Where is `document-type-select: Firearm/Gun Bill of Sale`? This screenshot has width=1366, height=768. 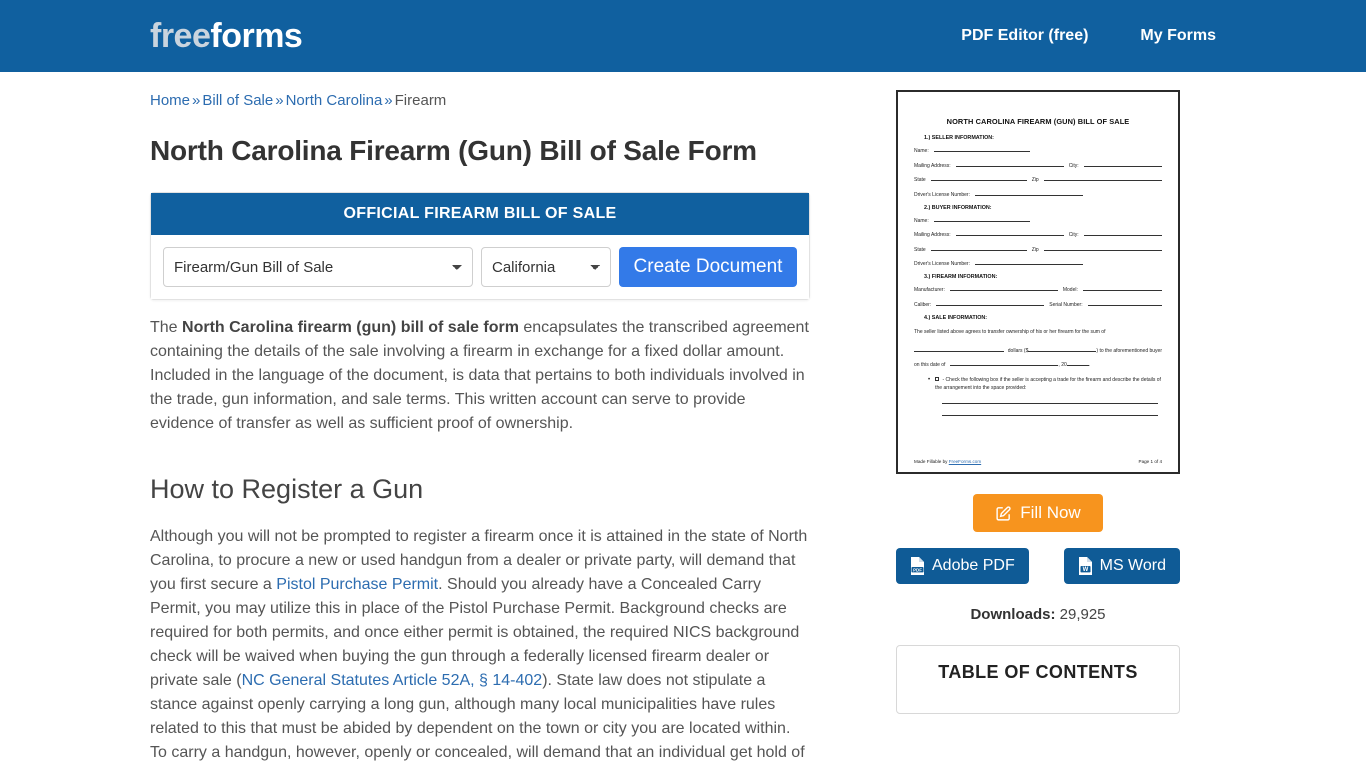
document-type-select: Firearm/Gun Bill of Sale is located at coordinates (318, 267).